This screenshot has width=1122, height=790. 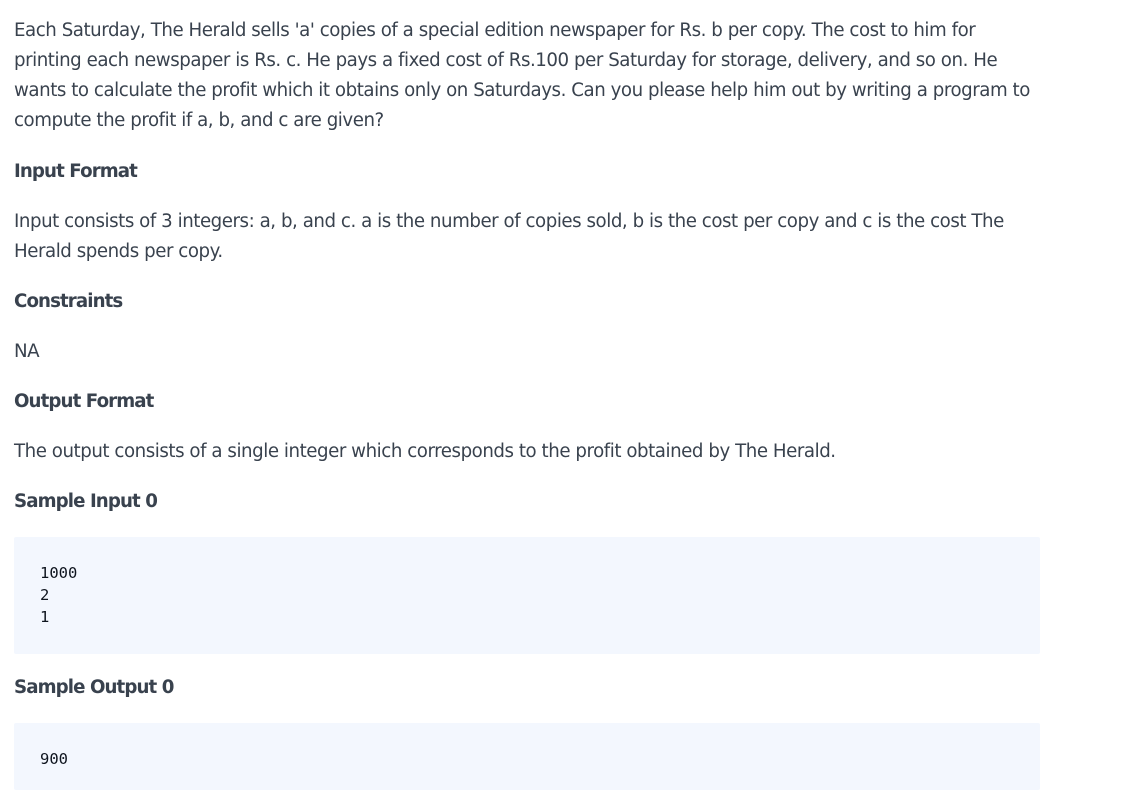 I want to click on sample-output-code: 900, so click(x=540, y=759).